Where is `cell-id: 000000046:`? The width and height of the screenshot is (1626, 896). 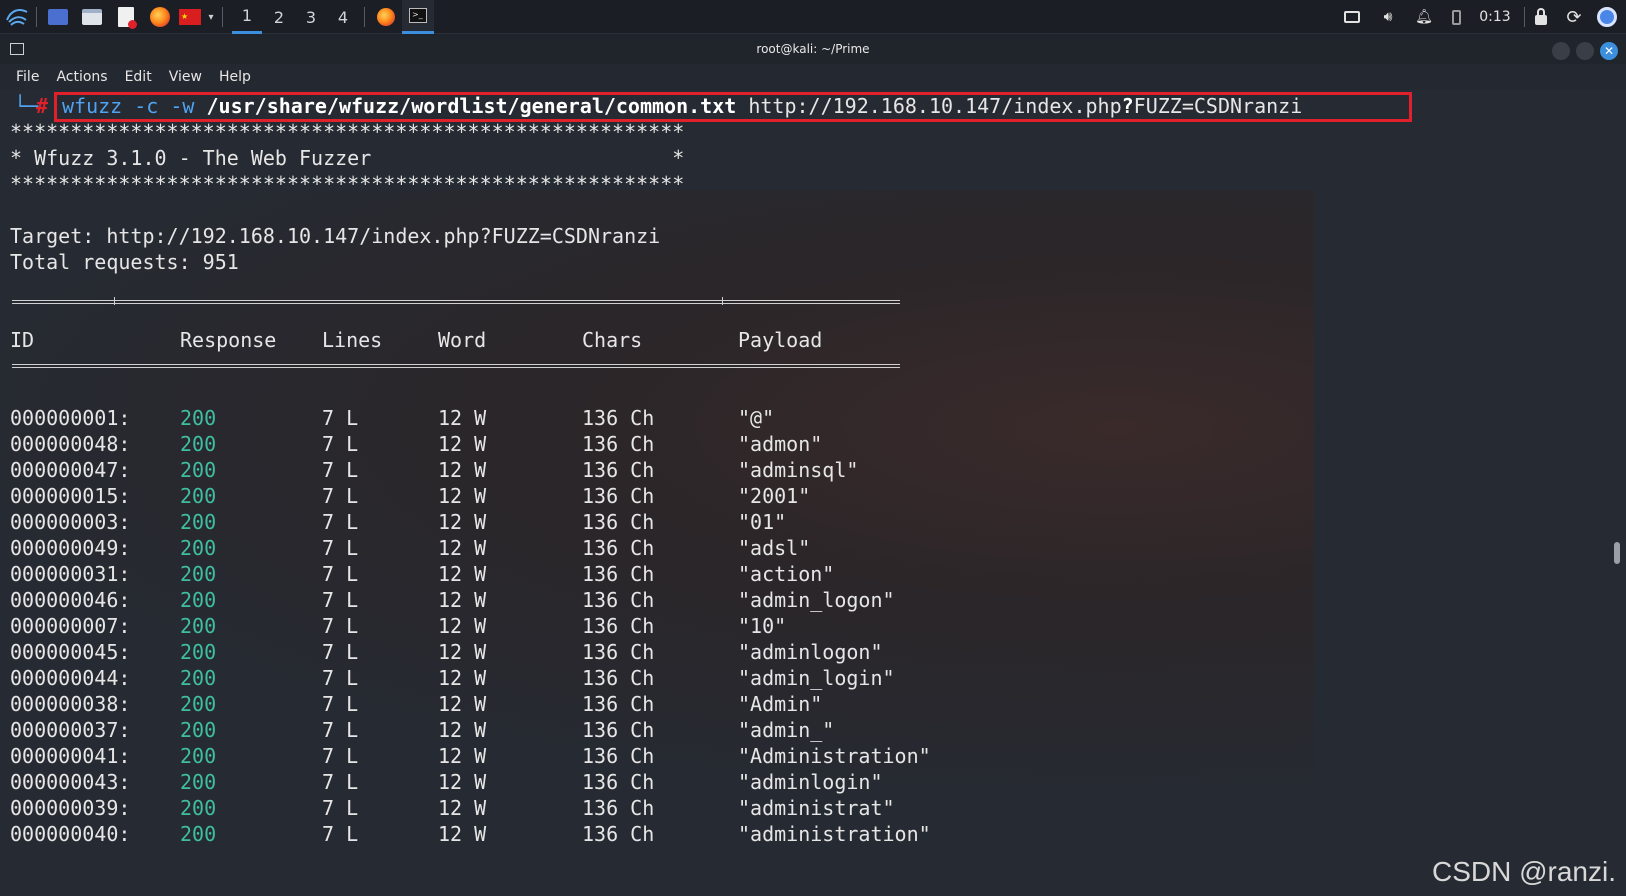 cell-id: 000000046: is located at coordinates (70, 600).